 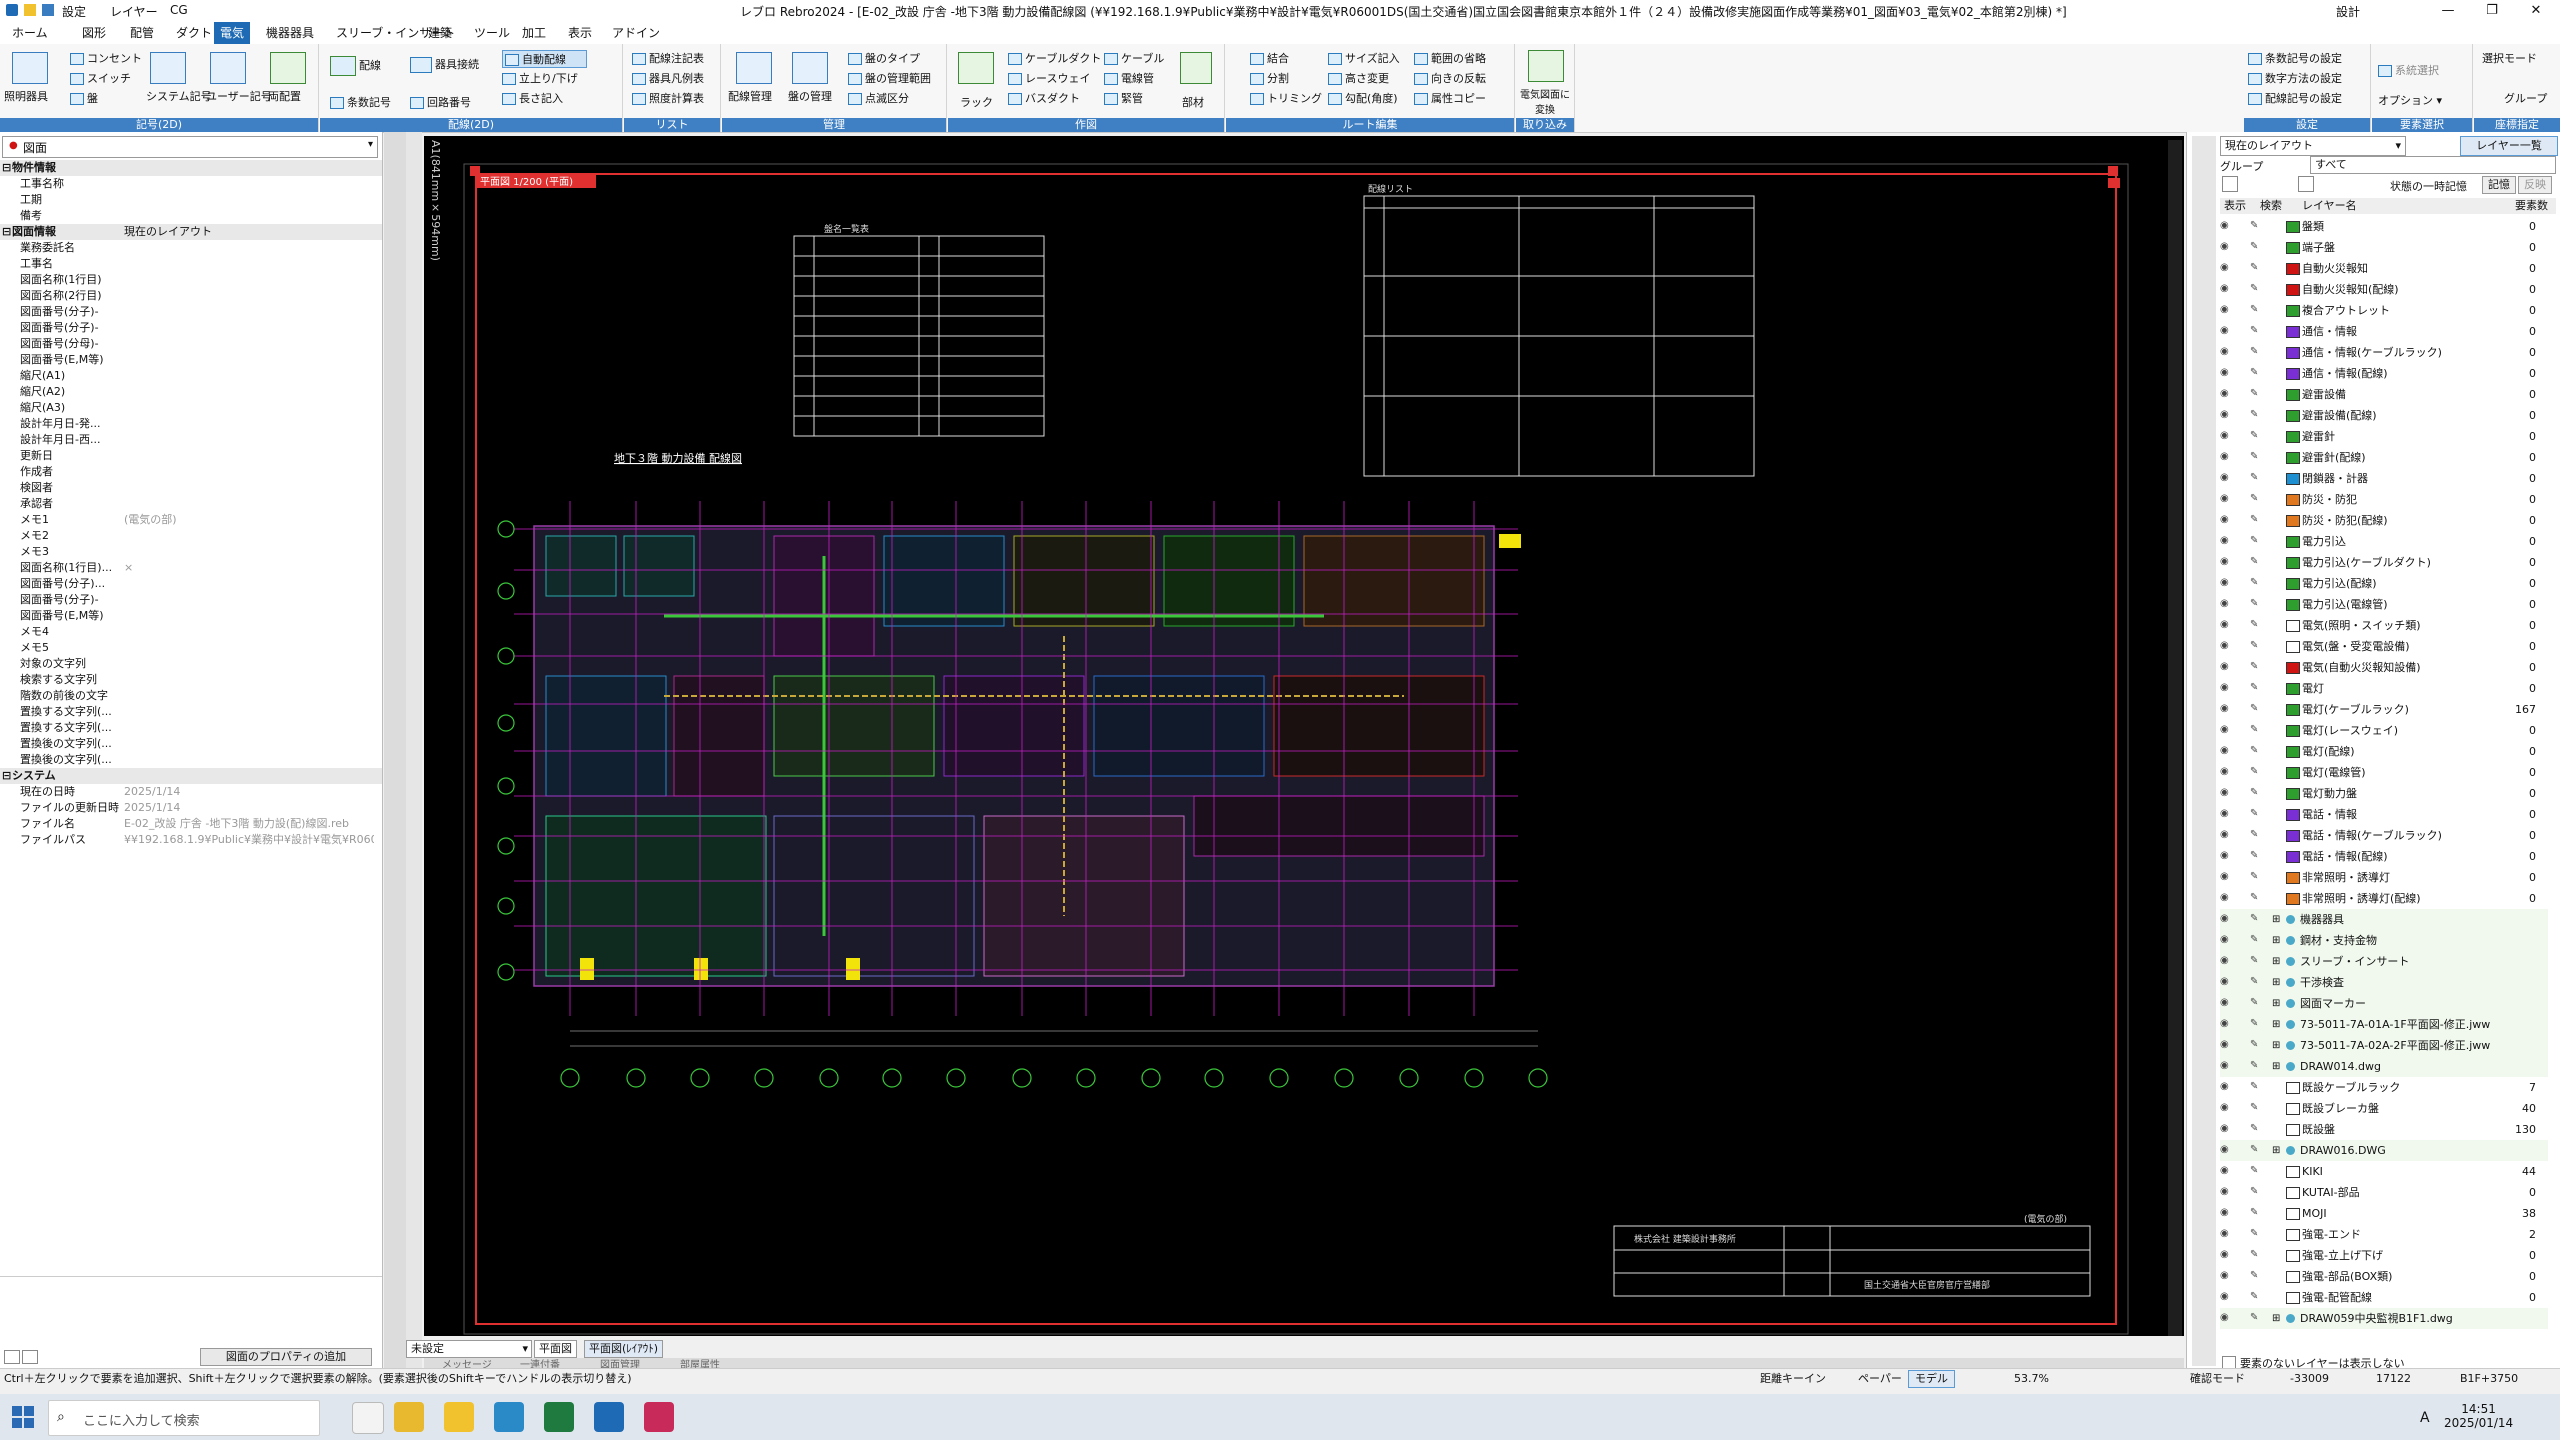 I want to click on wire-count-button: 条数記号, so click(x=360, y=102).